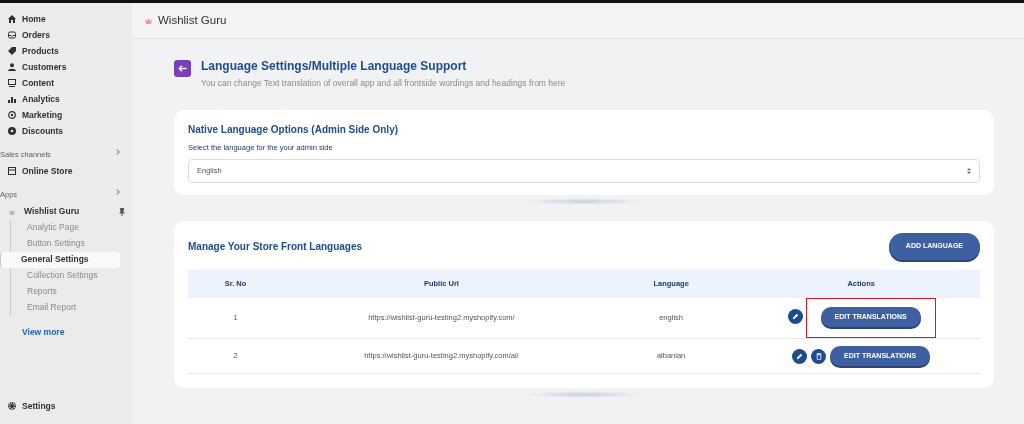 Image resolution: width=1024 pixels, height=424 pixels. I want to click on content-icon, so click(12, 83).